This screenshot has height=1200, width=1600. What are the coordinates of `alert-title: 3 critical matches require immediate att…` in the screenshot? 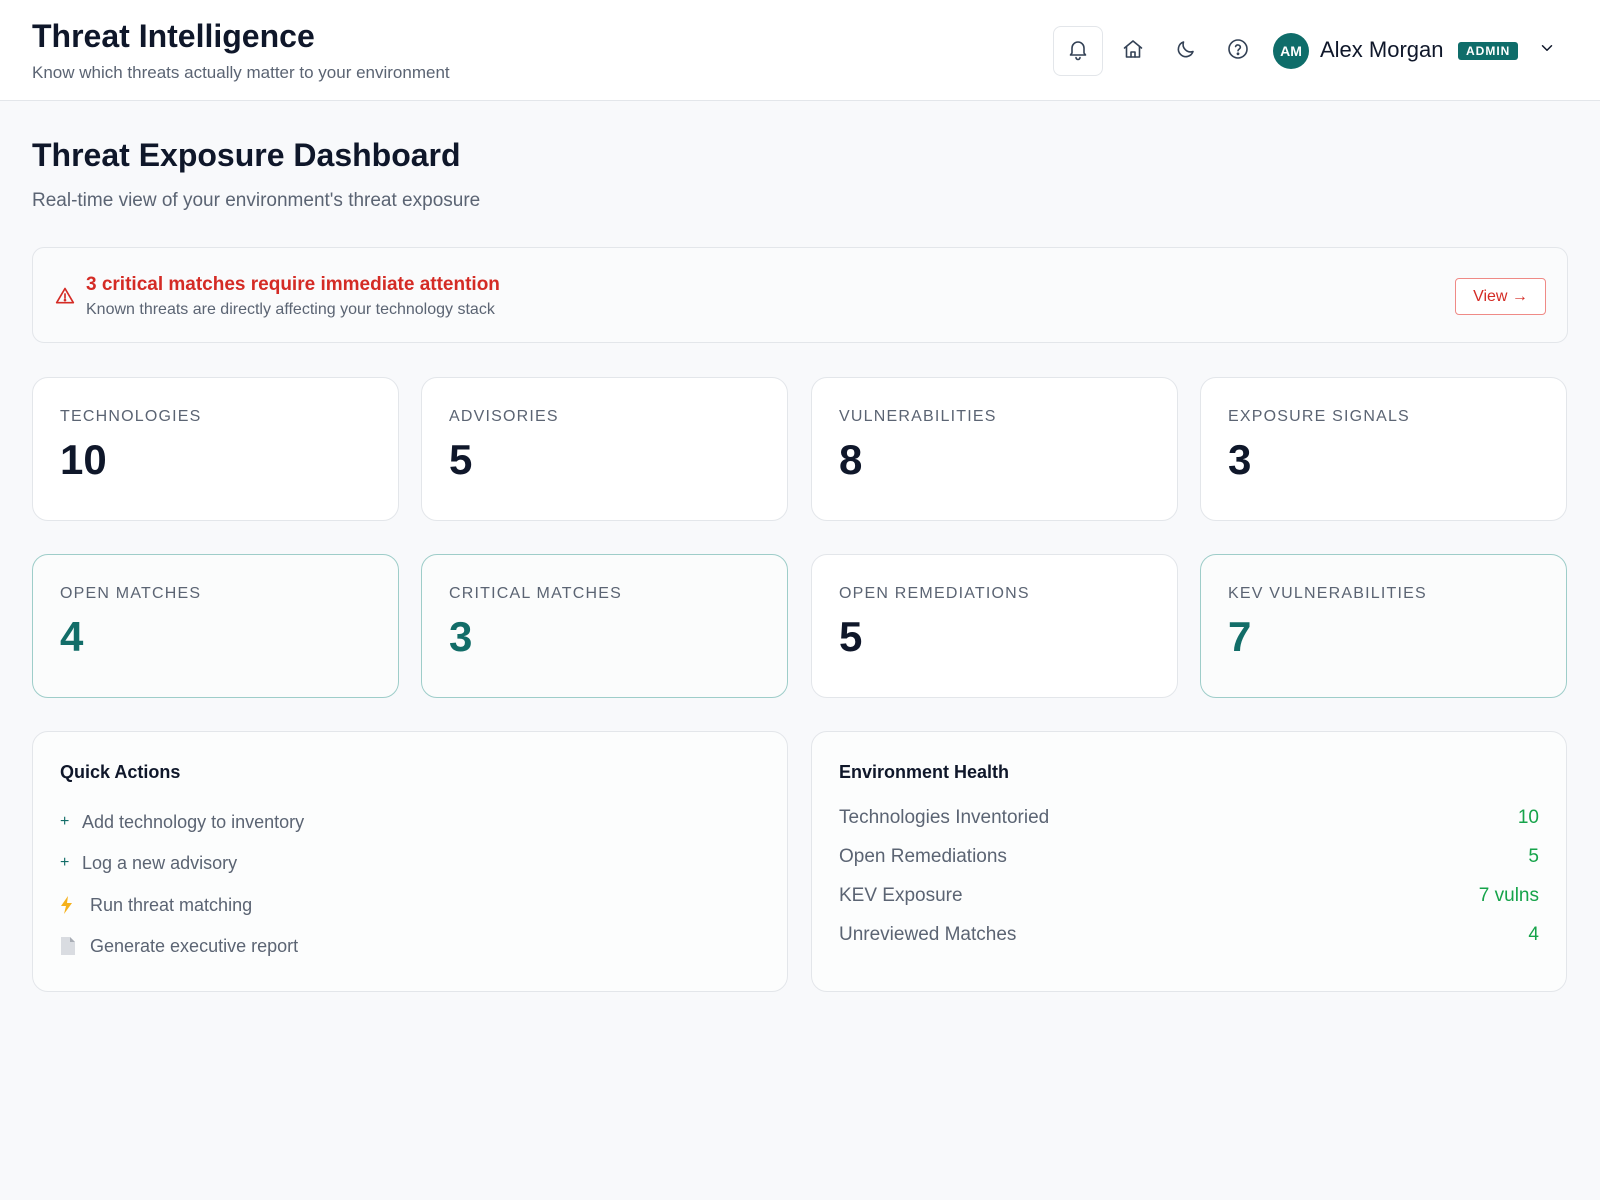 It's located at (293, 284).